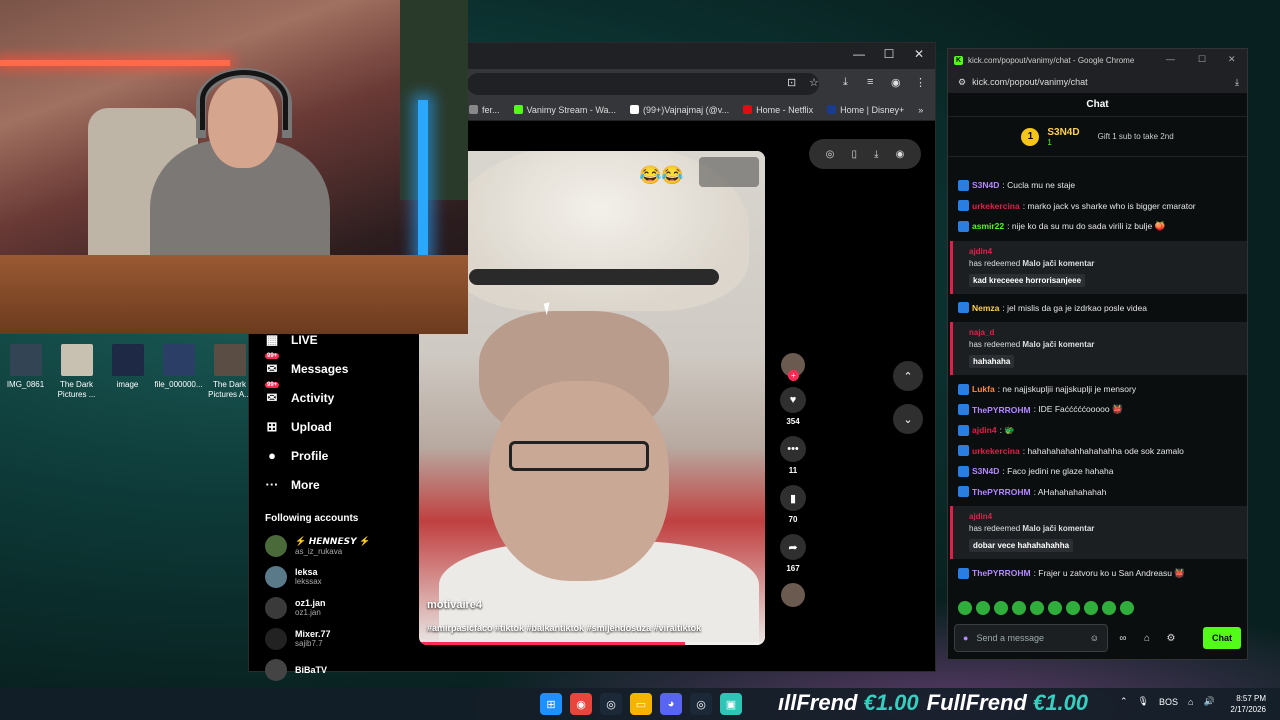 This screenshot has height=720, width=1280. What do you see at coordinates (814, 82) in the screenshot?
I see `star-icon: ☆` at bounding box center [814, 82].